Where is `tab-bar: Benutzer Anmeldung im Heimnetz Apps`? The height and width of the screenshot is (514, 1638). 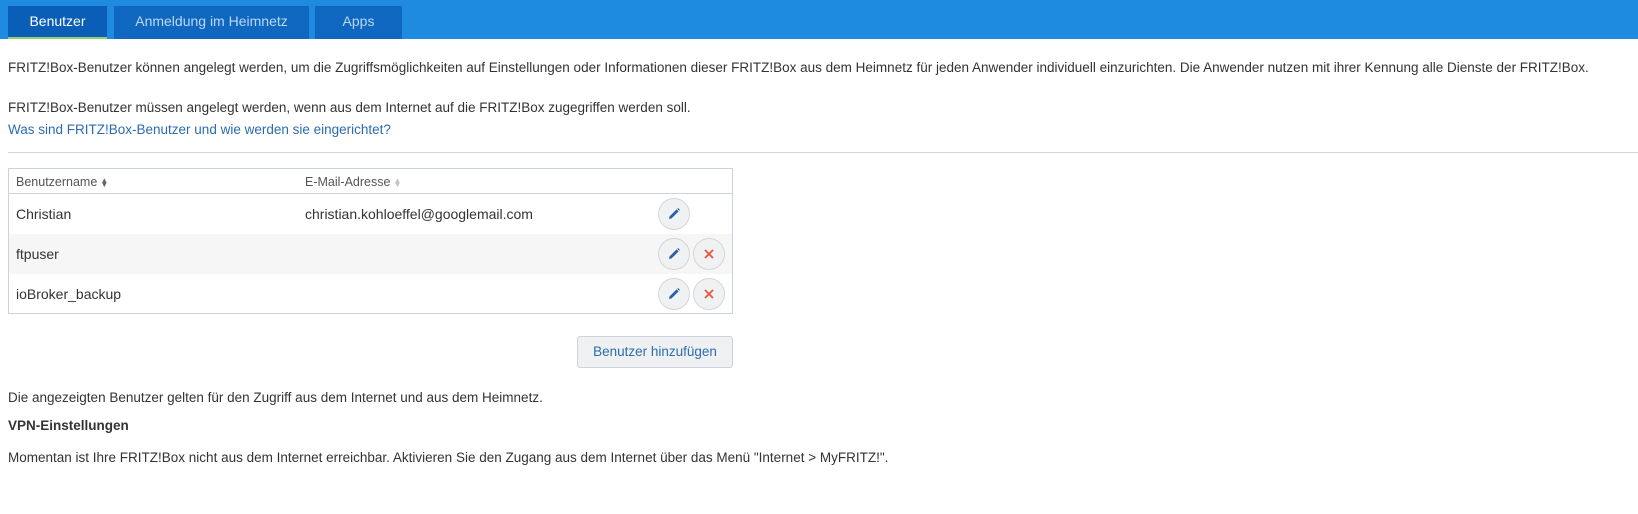 tab-bar: Benutzer Anmeldung im Heimnetz Apps is located at coordinates (819, 19).